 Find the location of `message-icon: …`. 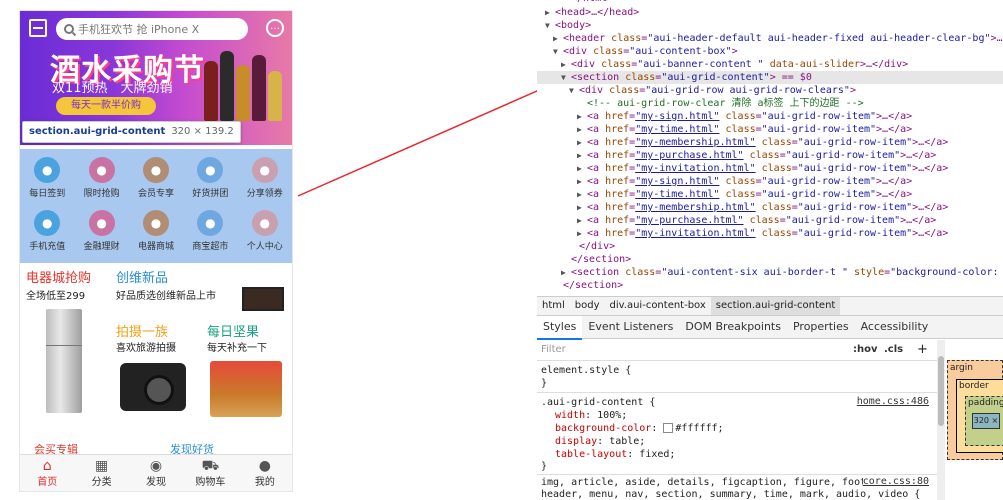

message-icon: … is located at coordinates (275, 28).